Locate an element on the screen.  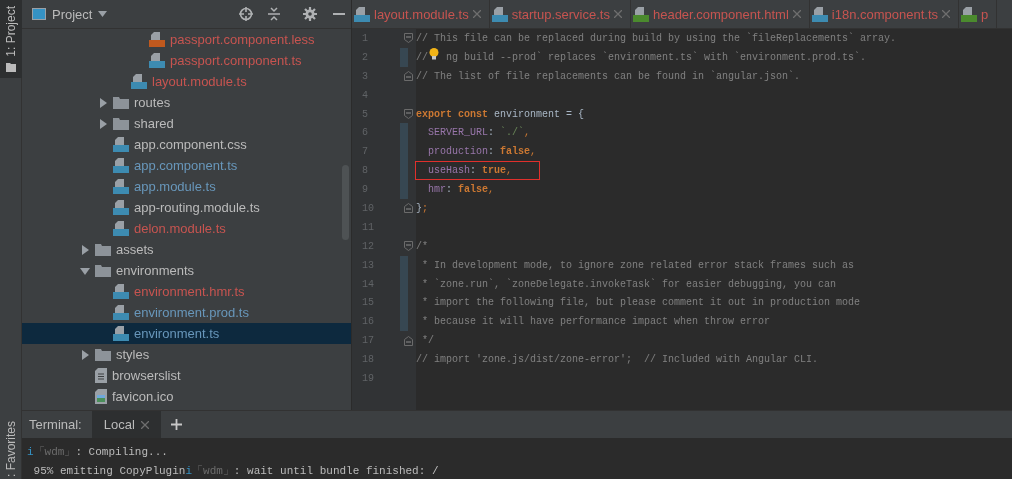
tree-item: styles is located at coordinates (186, 354).